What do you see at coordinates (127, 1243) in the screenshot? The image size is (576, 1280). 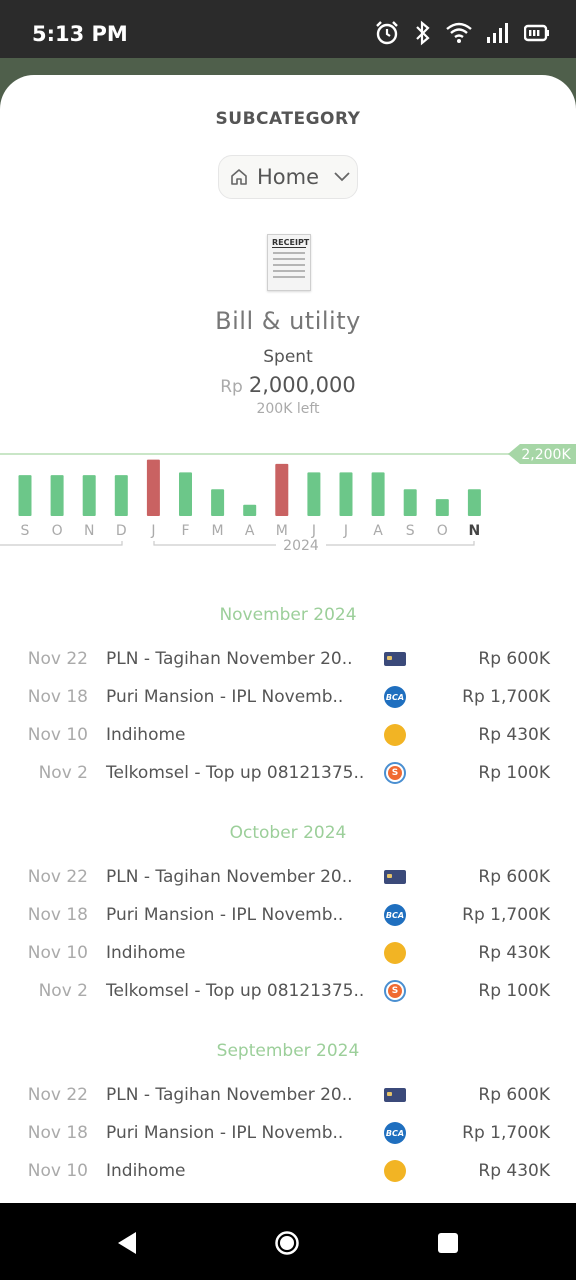 I see `back-icon` at bounding box center [127, 1243].